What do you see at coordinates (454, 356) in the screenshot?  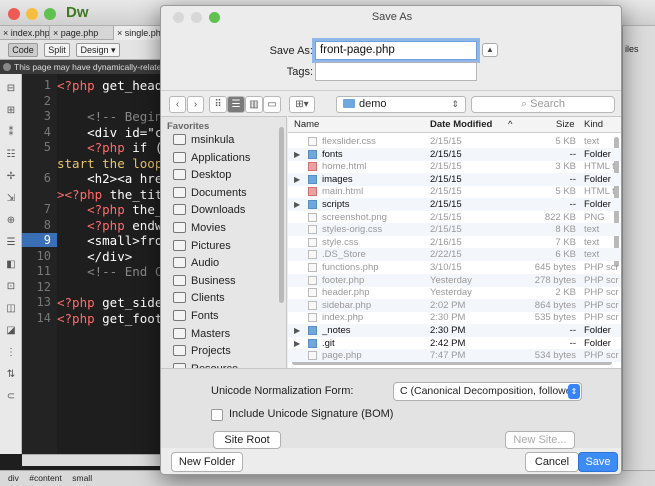 I see `file-row: page.php 7:47 PM 534 bytes PHP scr` at bounding box center [454, 356].